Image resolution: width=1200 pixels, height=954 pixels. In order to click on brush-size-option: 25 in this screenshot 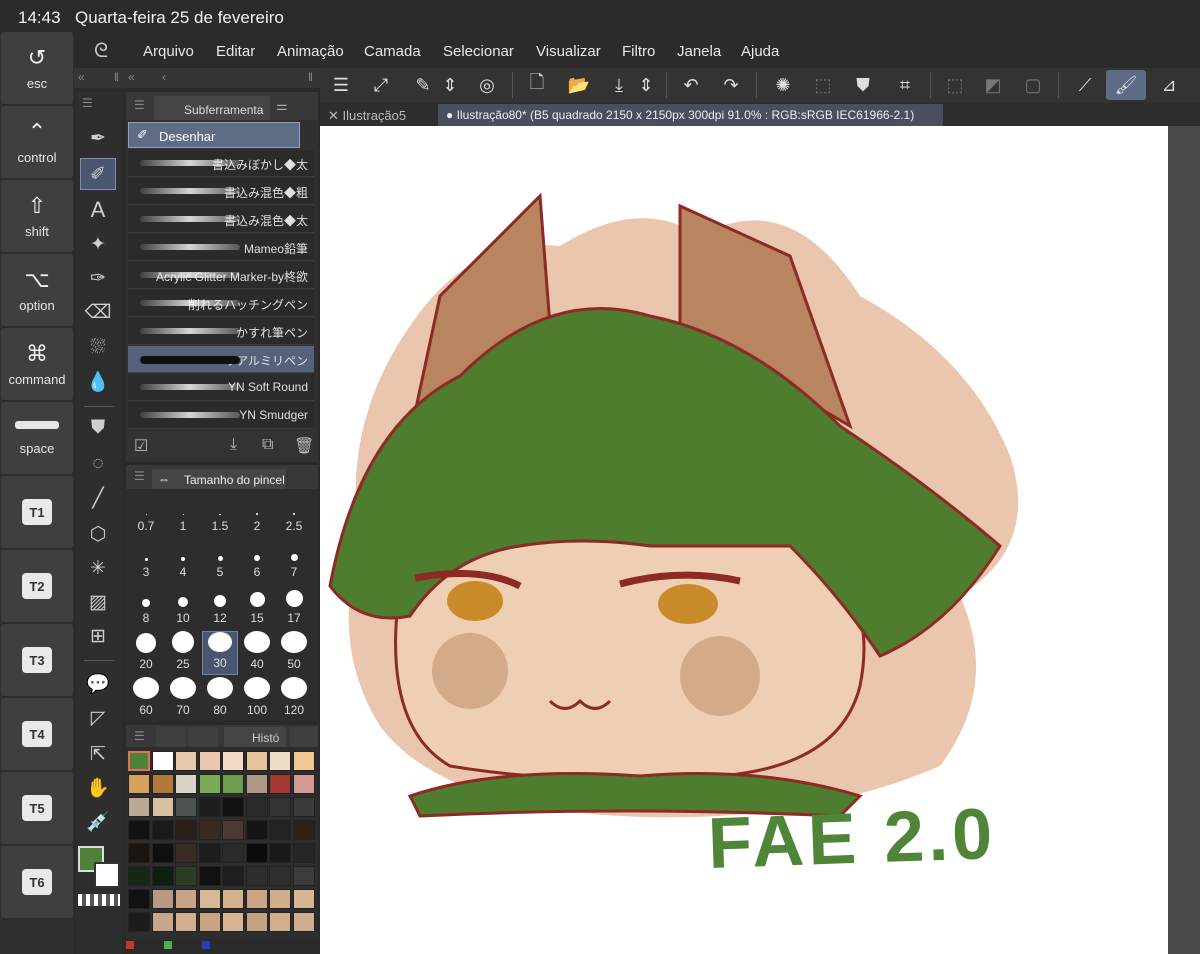, I will do `click(183, 653)`.